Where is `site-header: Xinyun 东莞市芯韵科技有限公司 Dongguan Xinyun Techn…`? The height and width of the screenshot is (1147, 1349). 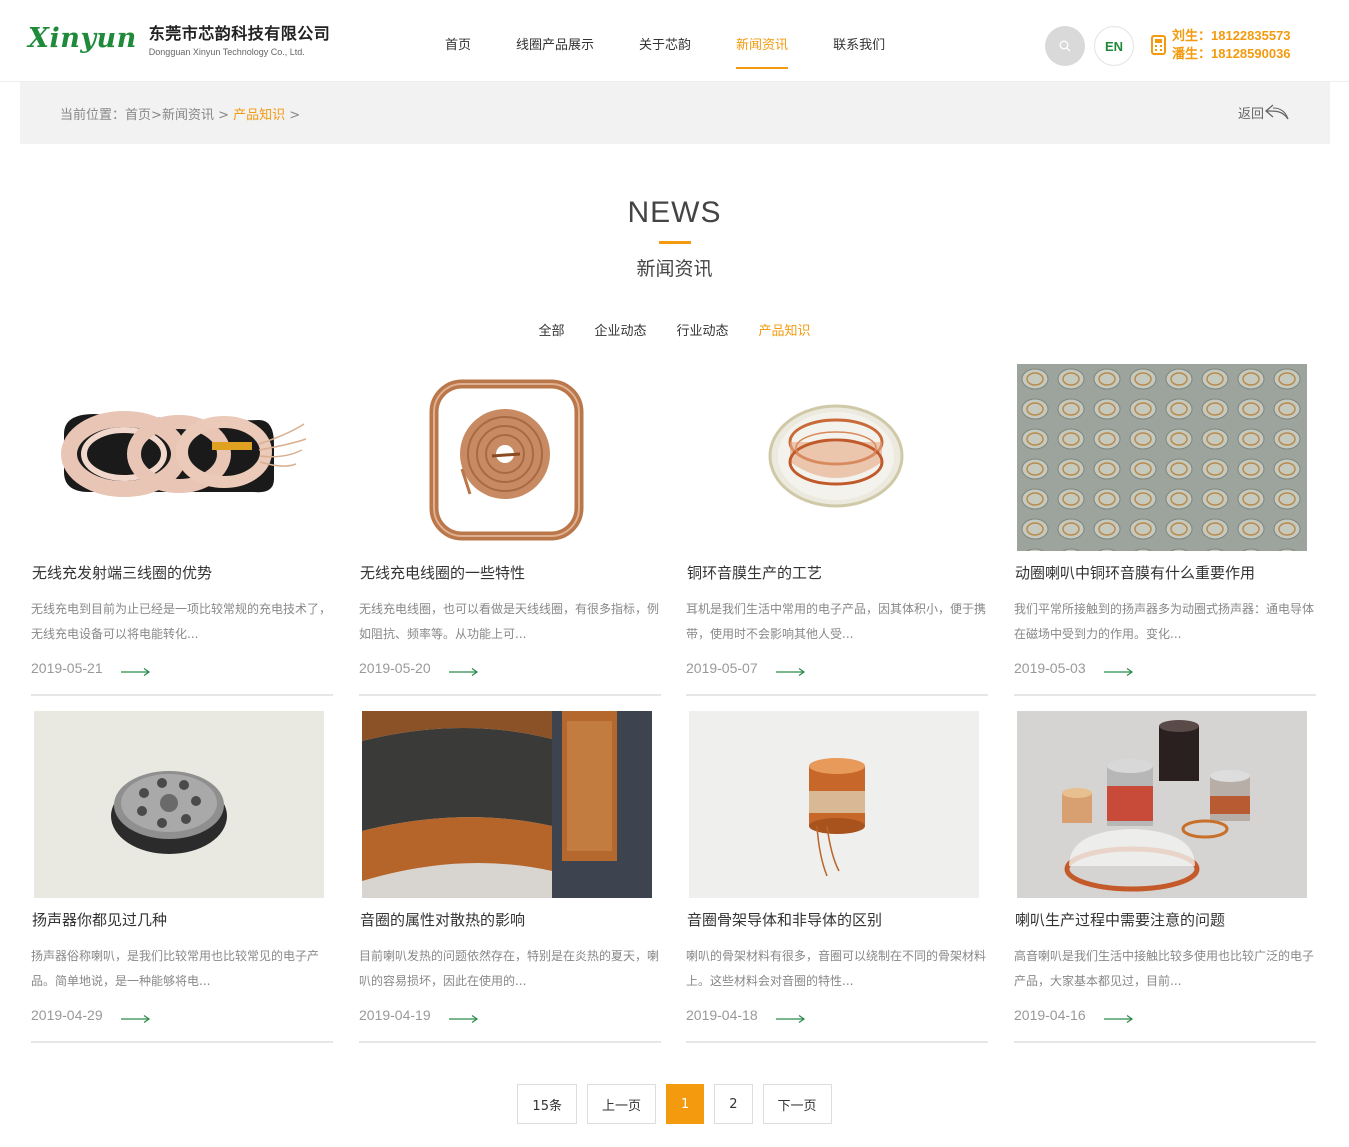
site-header: Xinyun 东莞市芯韵科技有限公司 Dongguan Xinyun Techn… is located at coordinates (674, 41).